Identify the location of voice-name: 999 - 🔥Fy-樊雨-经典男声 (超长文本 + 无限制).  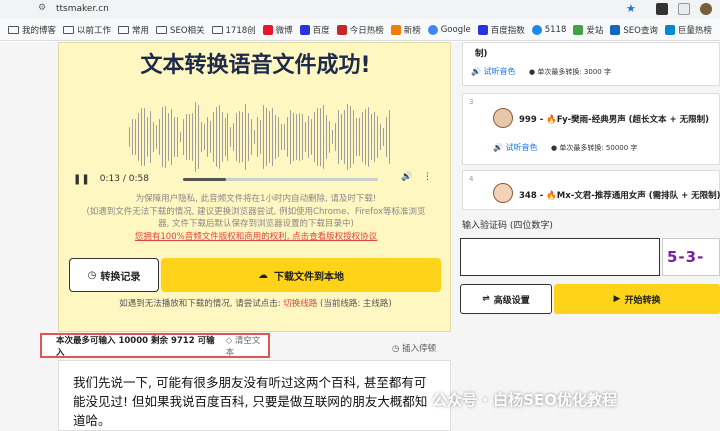
(614, 120).